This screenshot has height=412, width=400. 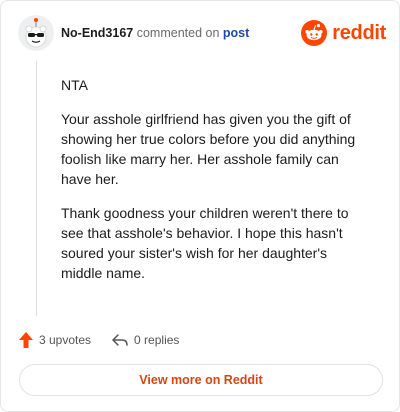 I want to click on post-link: post, so click(x=236, y=33).